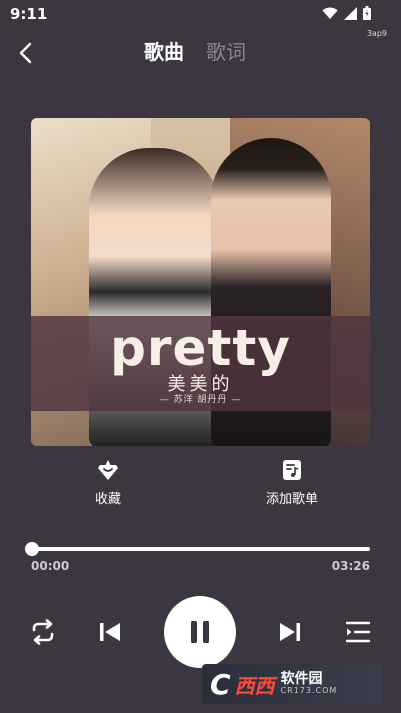 The width and height of the screenshot is (401, 713). What do you see at coordinates (200, 400) in the screenshot?
I see `album-artists: — 苏洋 胡丹丹 —` at bounding box center [200, 400].